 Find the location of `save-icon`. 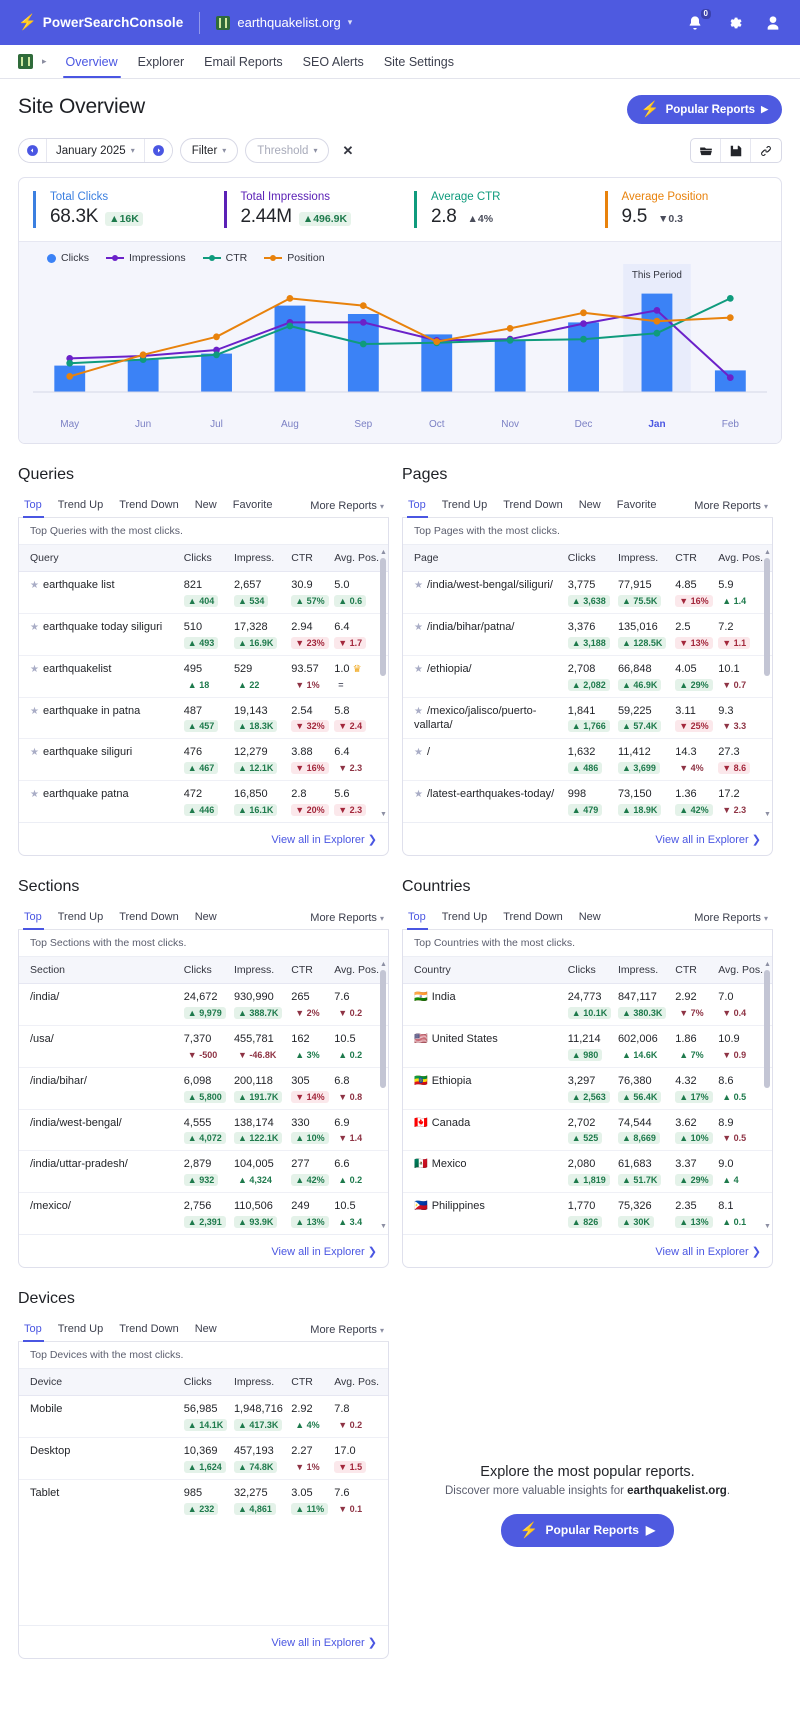

save-icon is located at coordinates (736, 150).